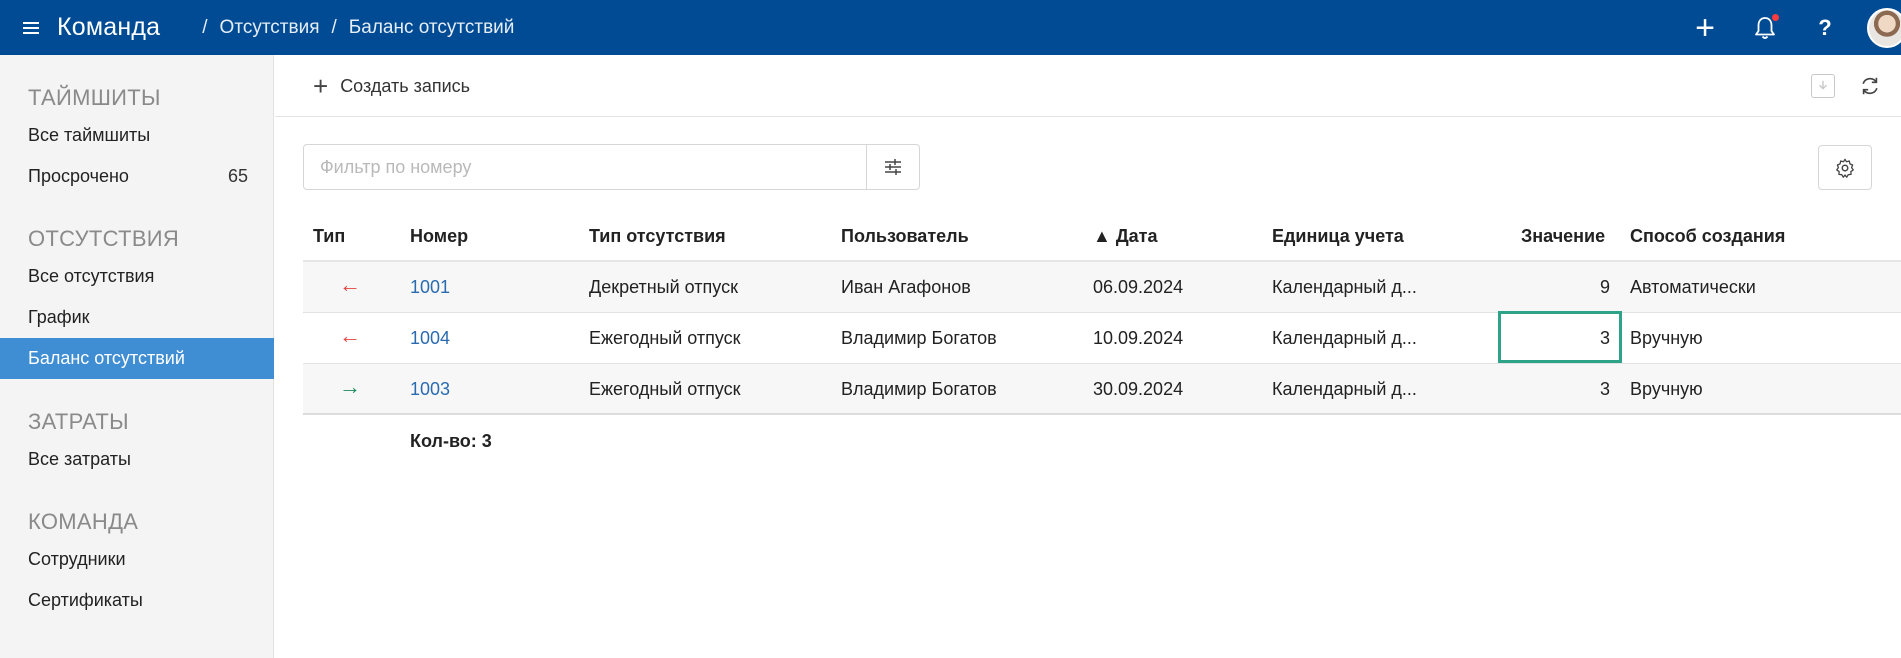  I want to click on user-cell: Иван Агафонов, so click(906, 287).